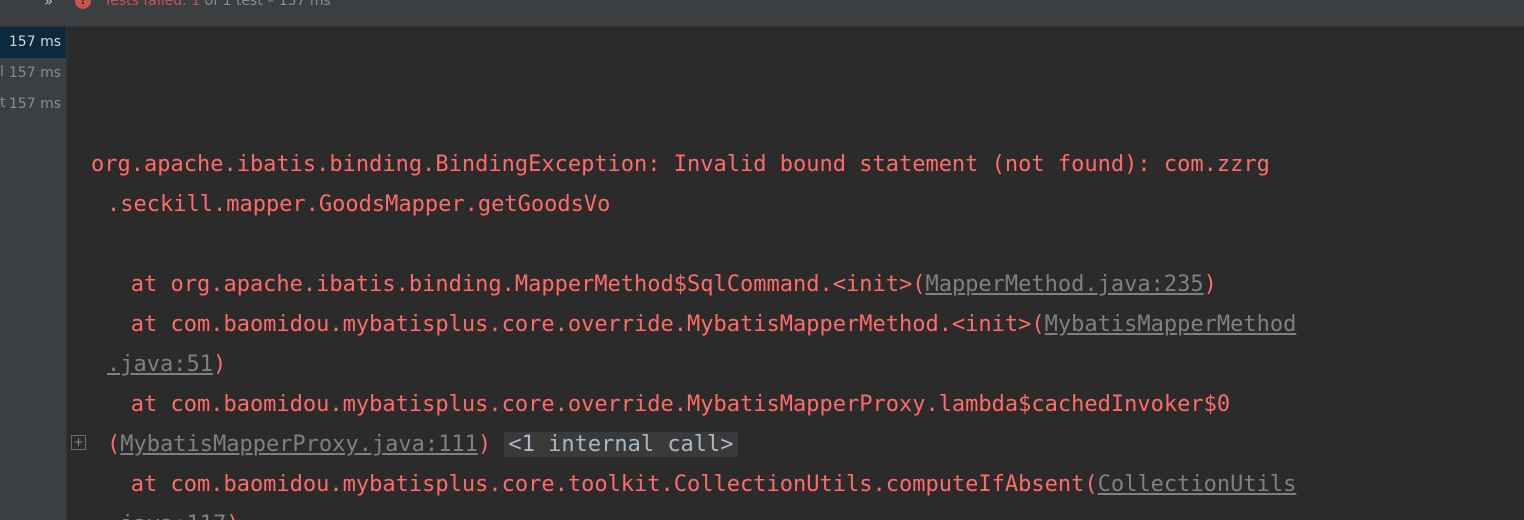 This screenshot has height=520, width=1524. I want to click on test-toolbar: » ! Tests failed: 1 of 1 test – 157 ms, so click(762, 13).